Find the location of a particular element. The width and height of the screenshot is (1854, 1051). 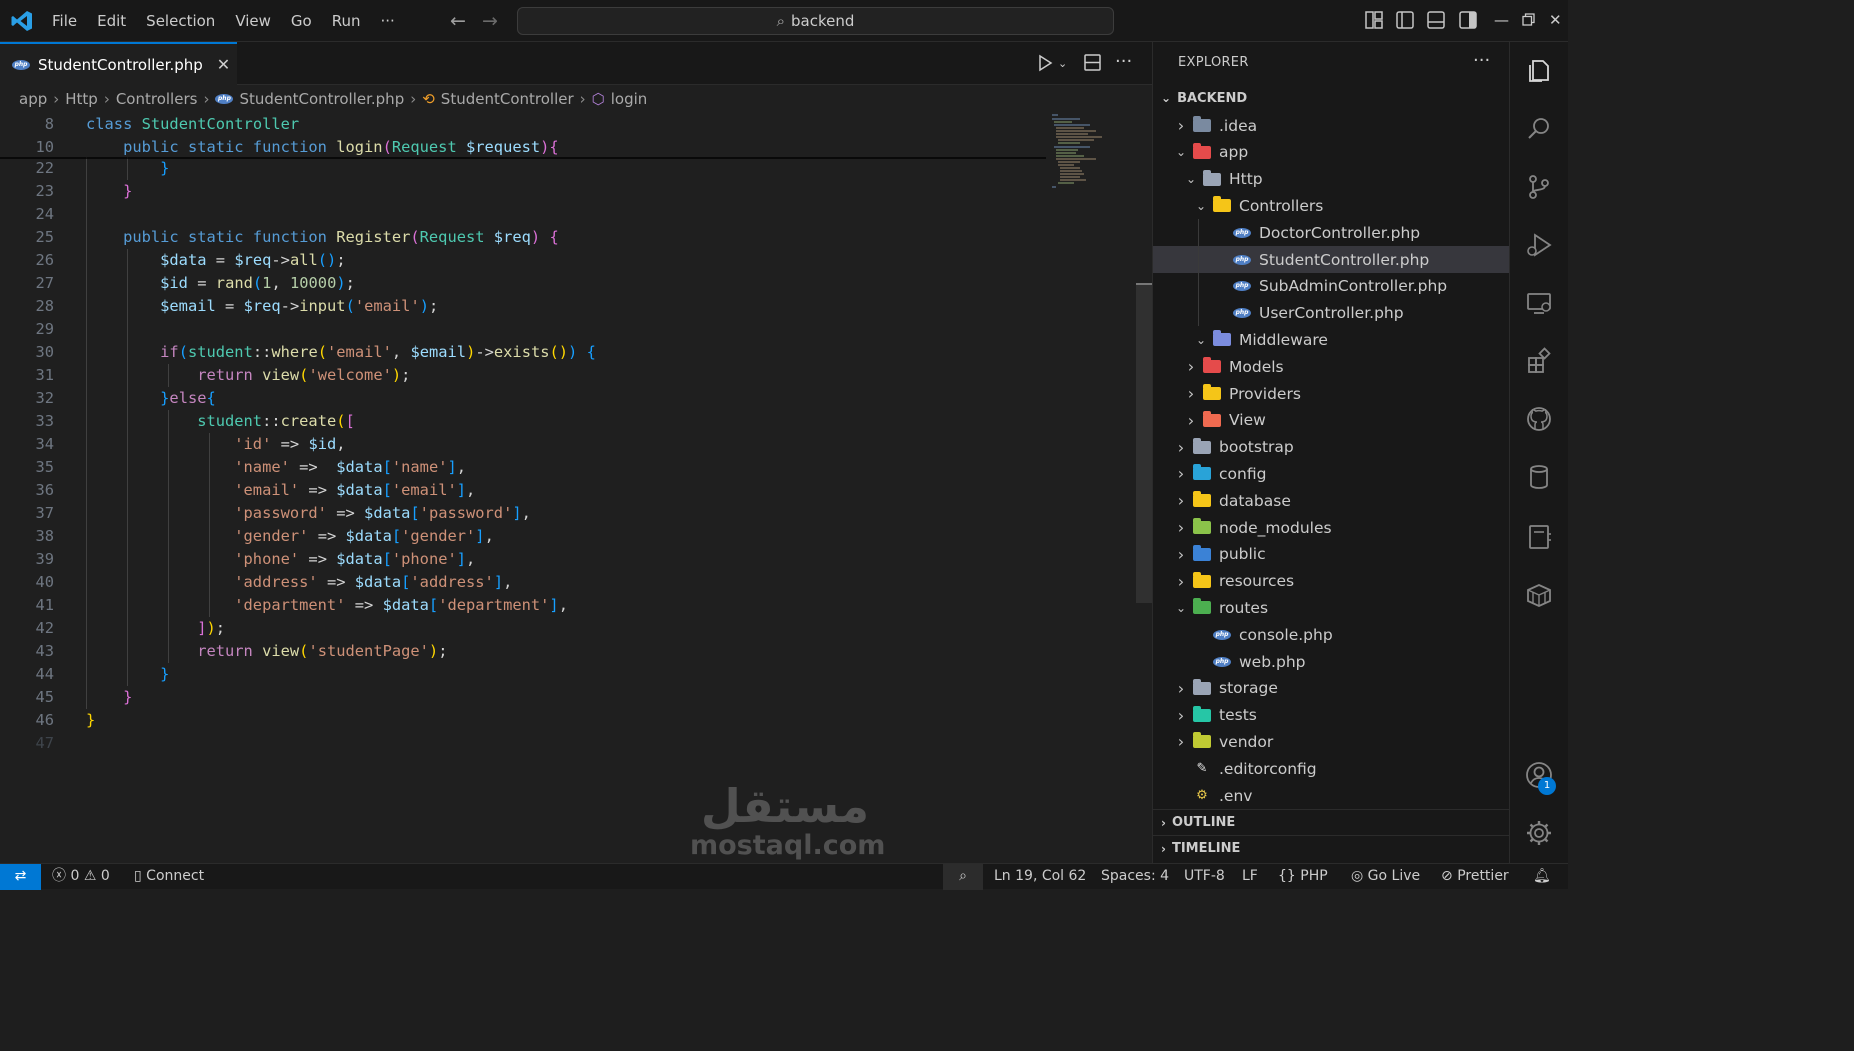

tree-folder: › resources is located at coordinates (1331, 581).